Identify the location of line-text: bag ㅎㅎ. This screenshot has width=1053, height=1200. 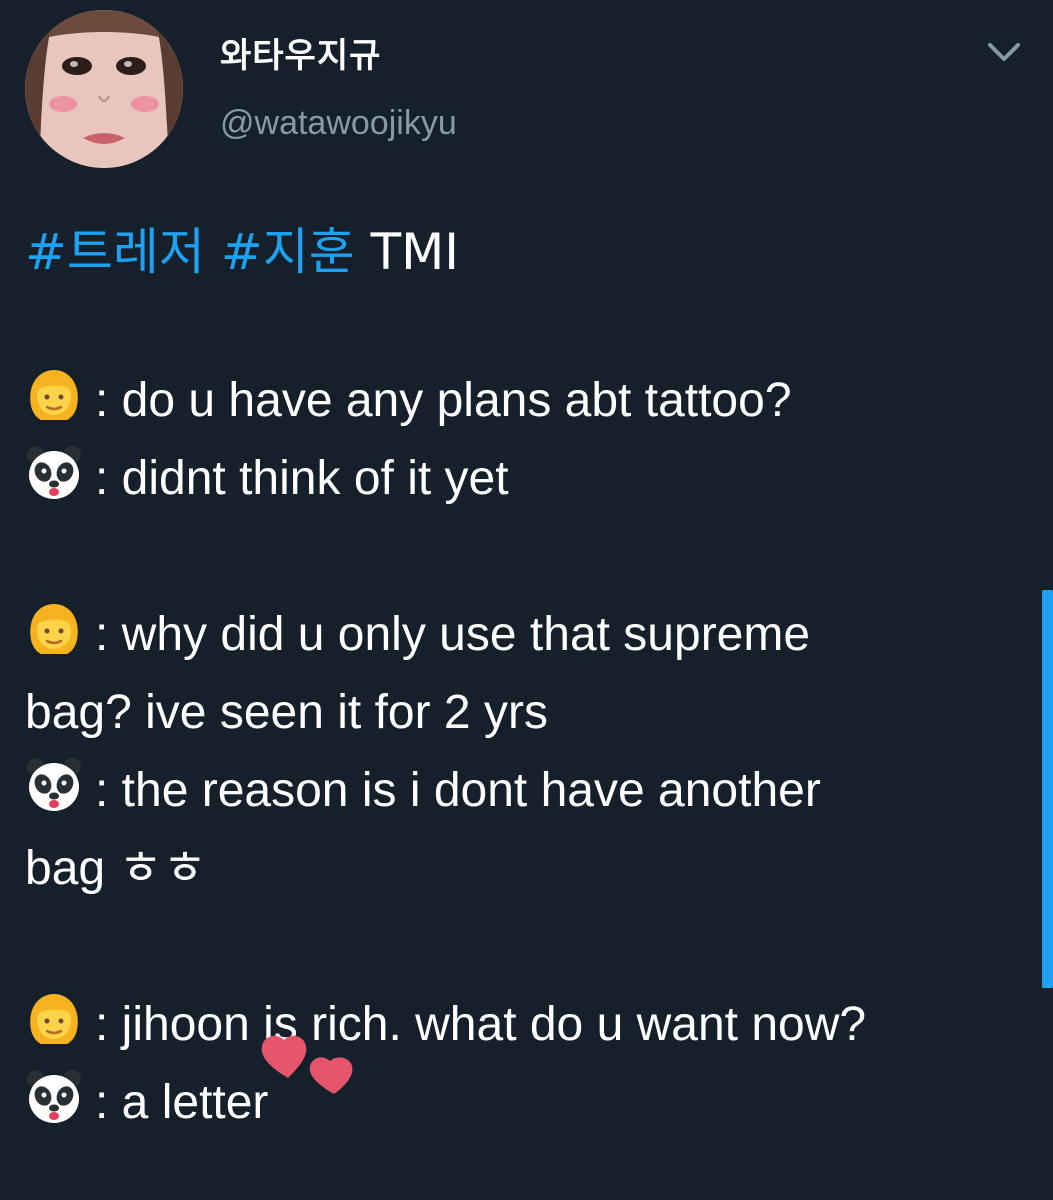
(116, 868).